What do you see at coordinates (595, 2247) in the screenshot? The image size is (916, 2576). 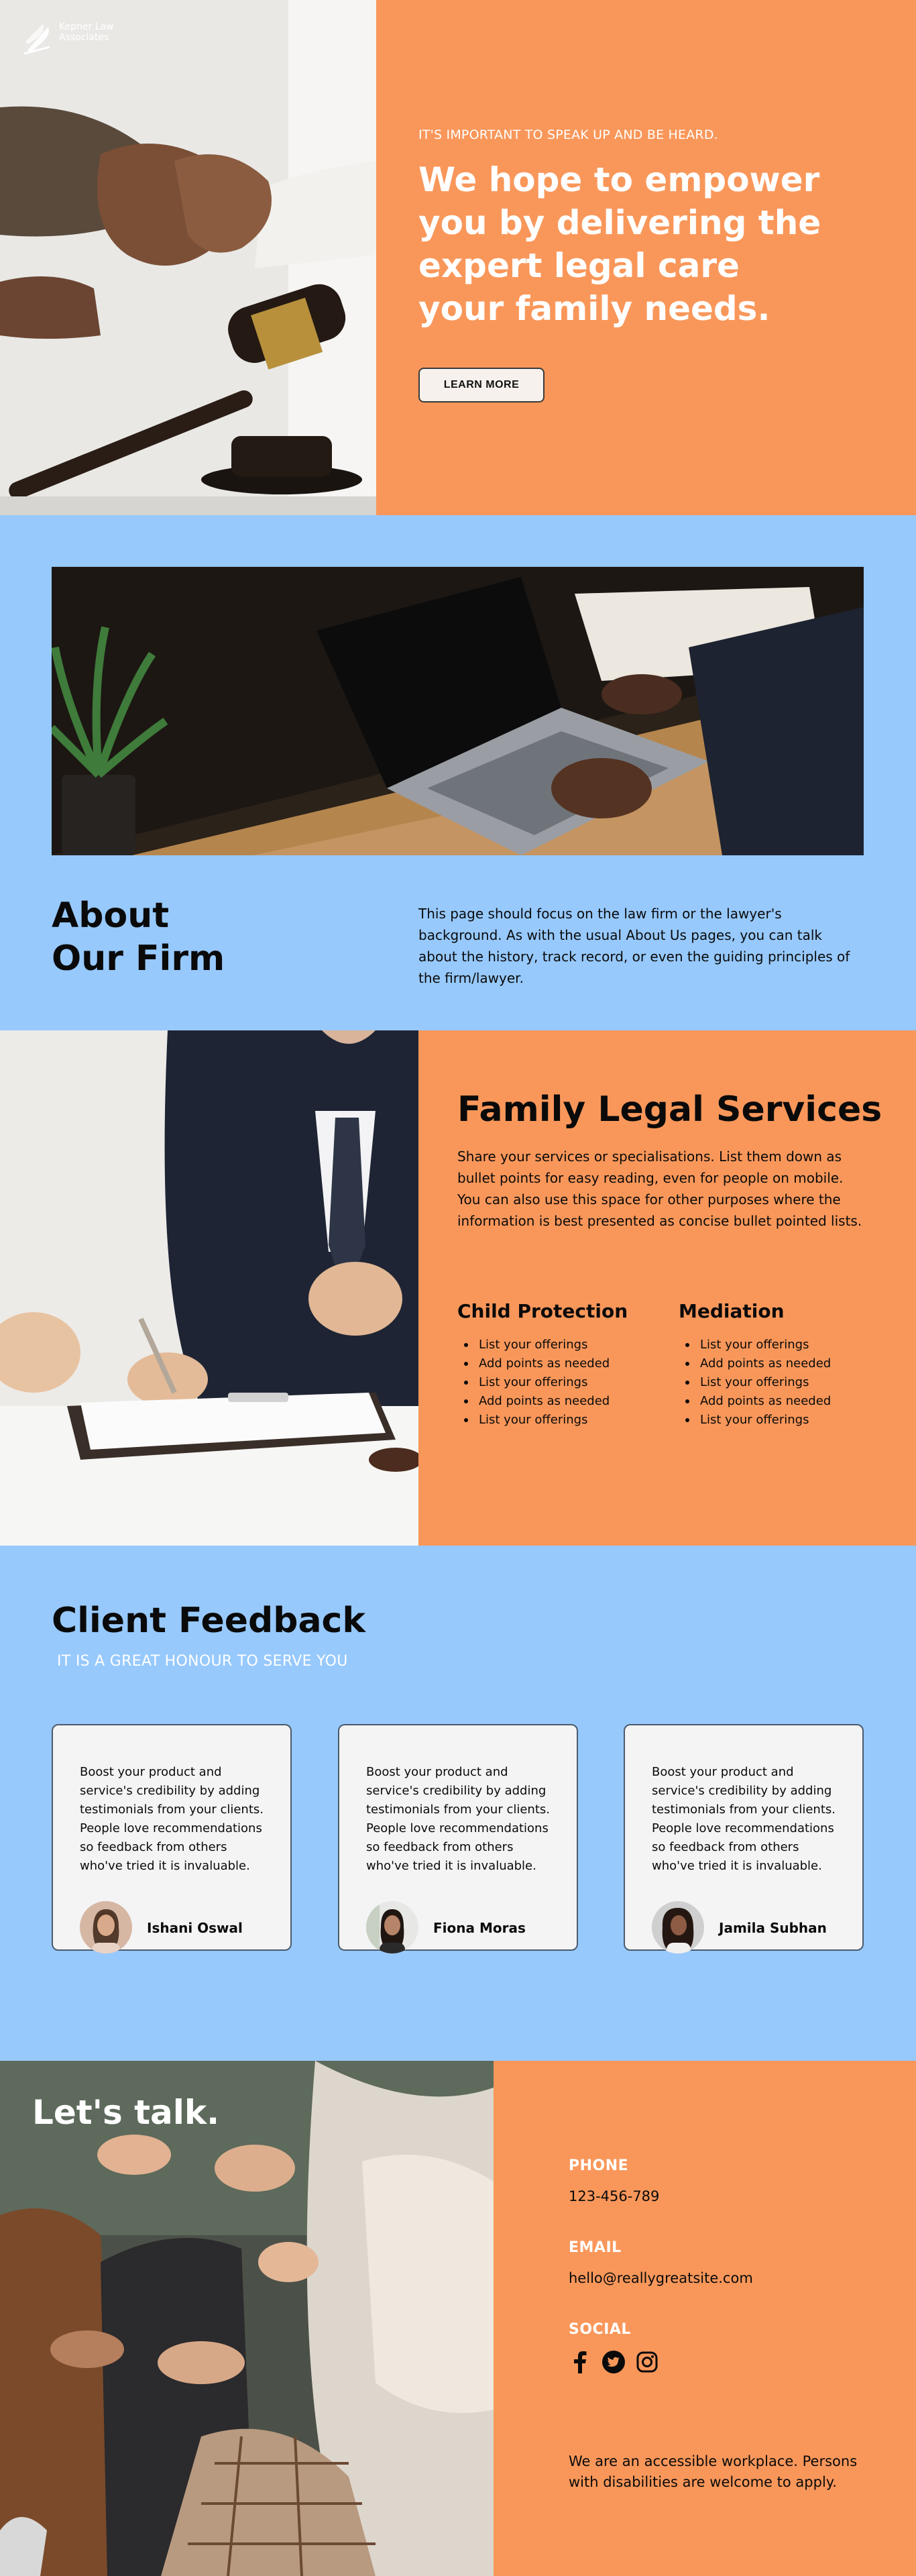 I see `email-label: EMAIL` at bounding box center [595, 2247].